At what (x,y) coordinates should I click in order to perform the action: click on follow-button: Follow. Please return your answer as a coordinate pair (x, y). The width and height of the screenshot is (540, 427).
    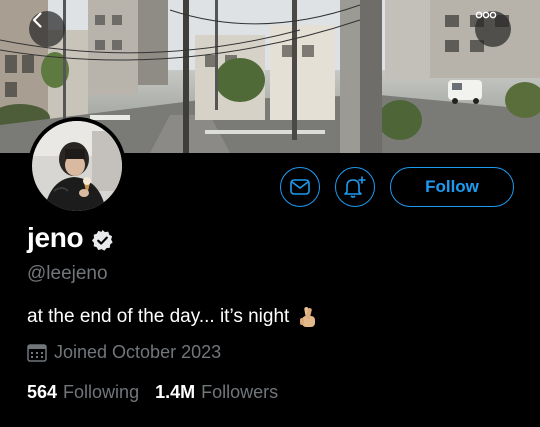
    Looking at the image, I should click on (452, 187).